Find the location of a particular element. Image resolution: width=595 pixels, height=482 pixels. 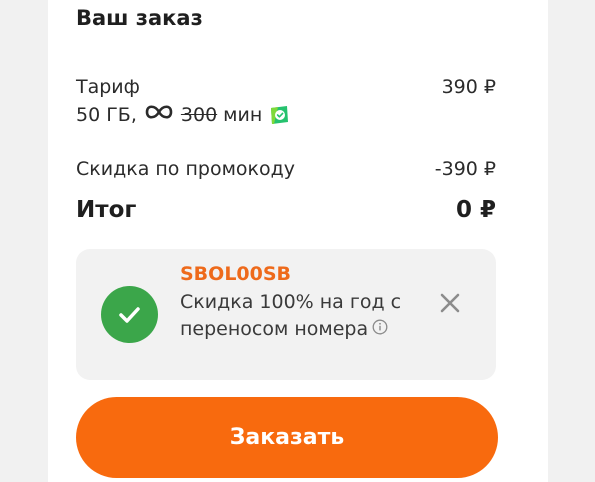

tariff-data: 50 ГБ, is located at coordinates (106, 114).